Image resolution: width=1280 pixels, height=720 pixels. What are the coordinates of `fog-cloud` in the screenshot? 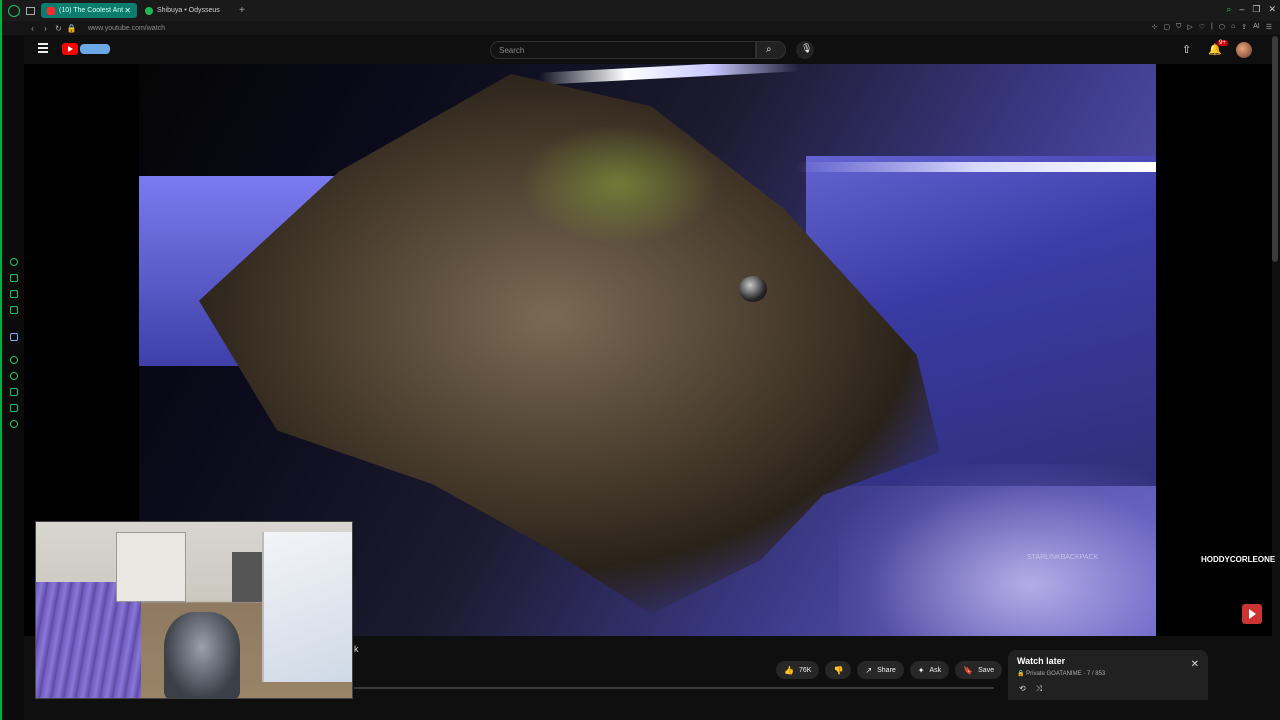 It's located at (997, 550).